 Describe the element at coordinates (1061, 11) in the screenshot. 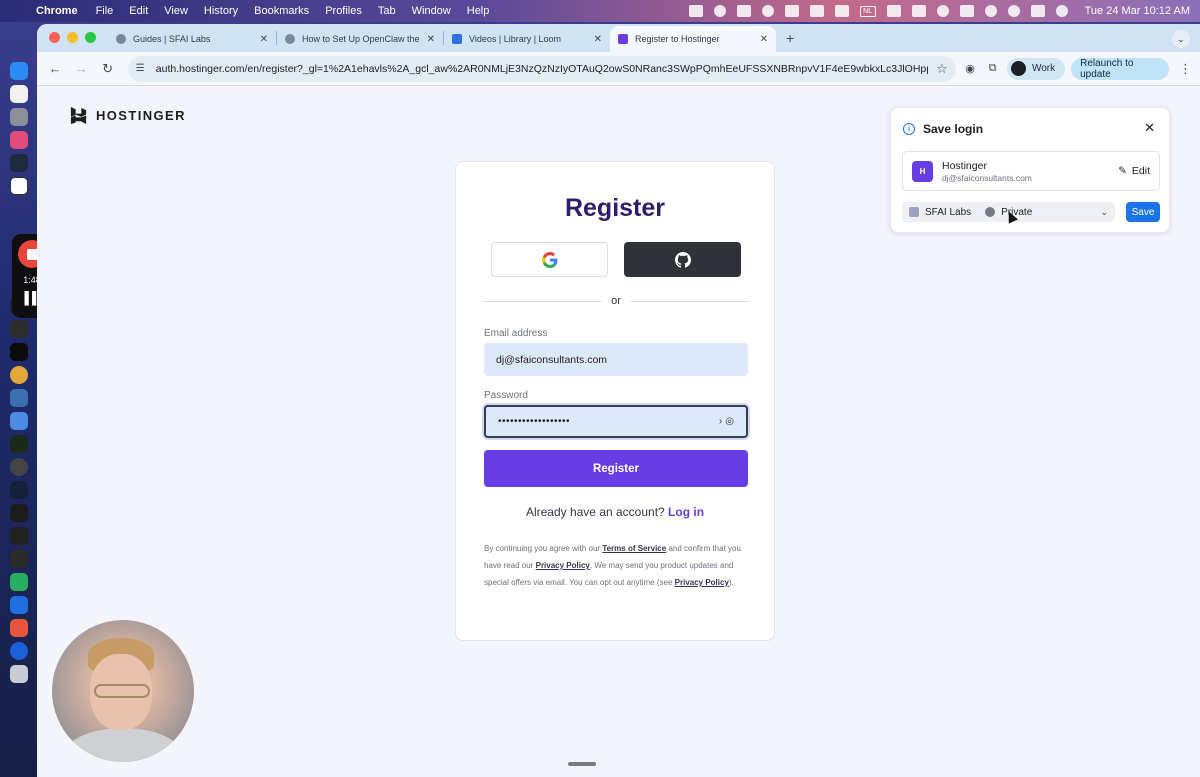

I see `siri-icon` at that location.